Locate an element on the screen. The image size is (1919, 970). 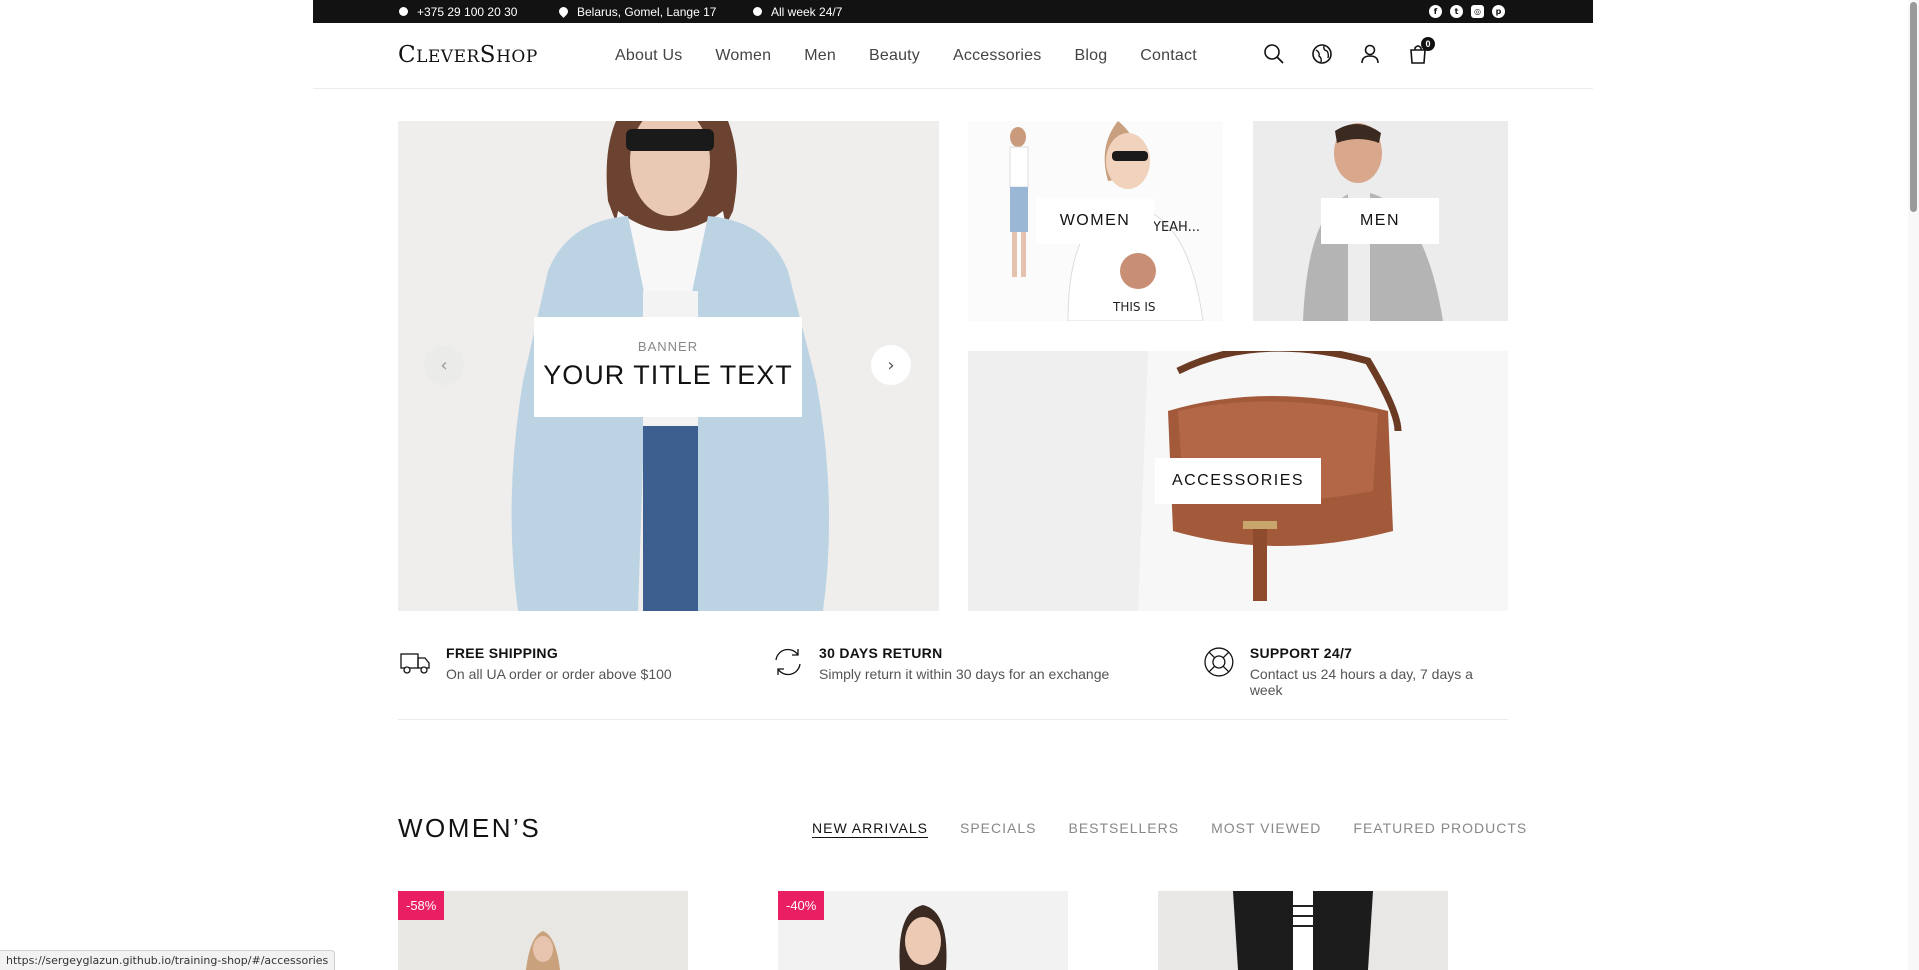
tab-bestsellers: BESTSELLERS is located at coordinates (1123, 828).